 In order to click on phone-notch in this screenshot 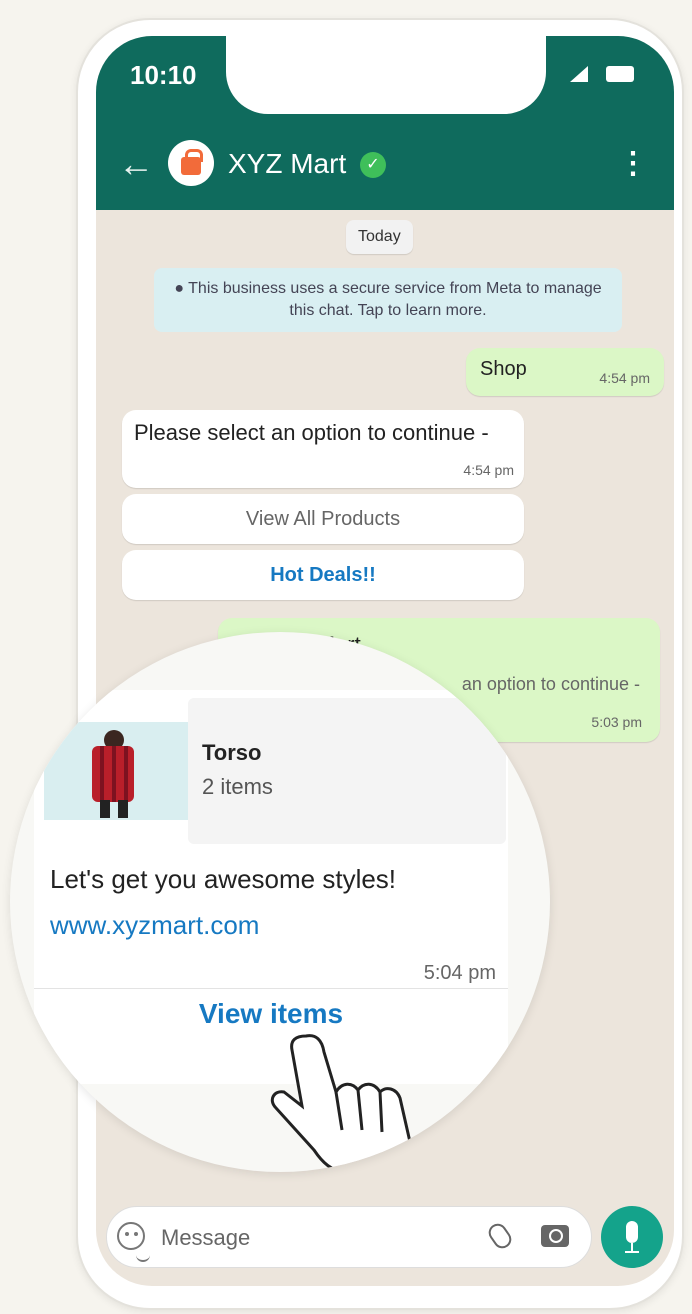, I will do `click(386, 75)`.